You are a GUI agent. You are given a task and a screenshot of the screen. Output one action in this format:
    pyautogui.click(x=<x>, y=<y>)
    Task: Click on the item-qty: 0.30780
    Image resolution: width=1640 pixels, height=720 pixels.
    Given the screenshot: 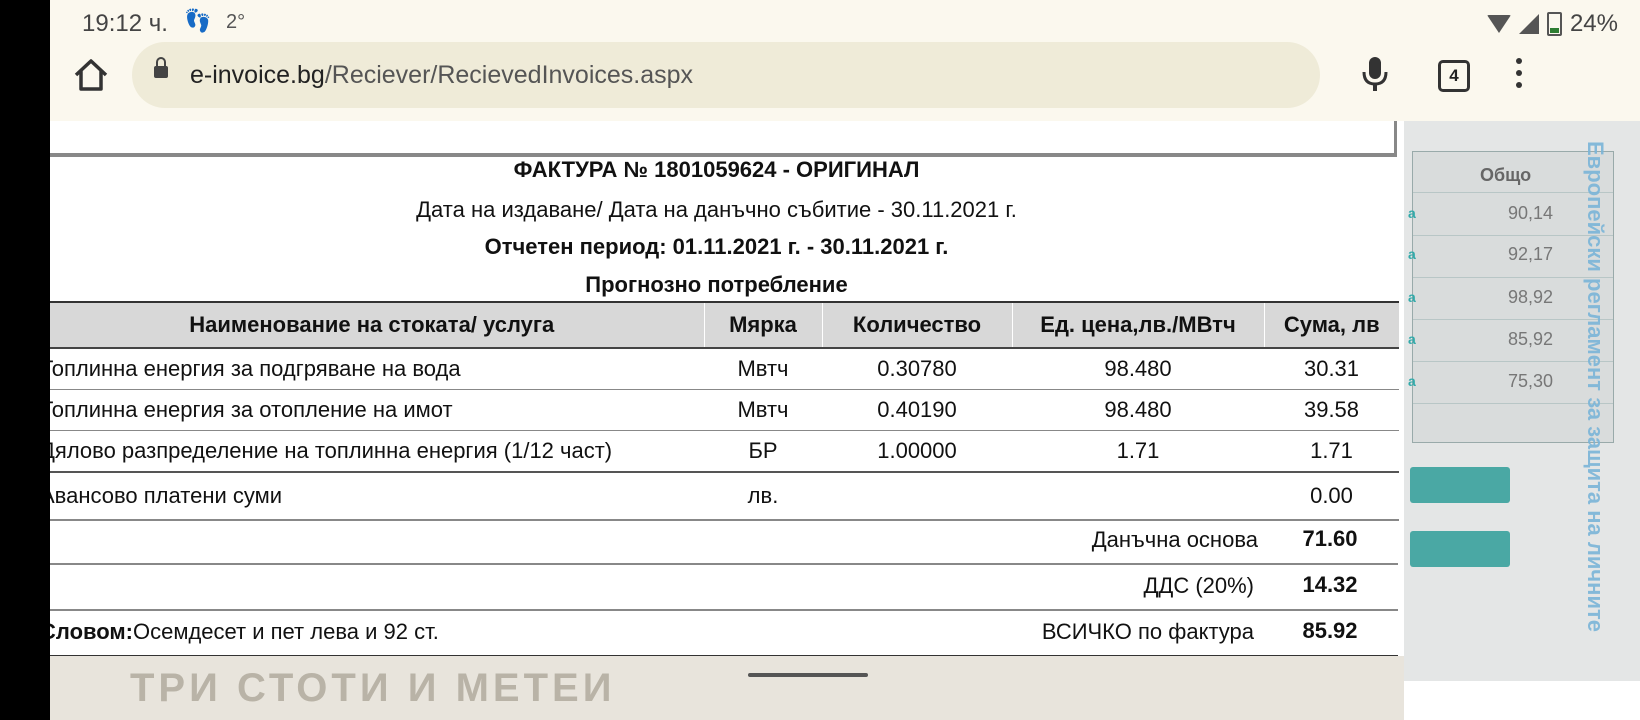 What is the action you would take?
    pyautogui.click(x=917, y=369)
    